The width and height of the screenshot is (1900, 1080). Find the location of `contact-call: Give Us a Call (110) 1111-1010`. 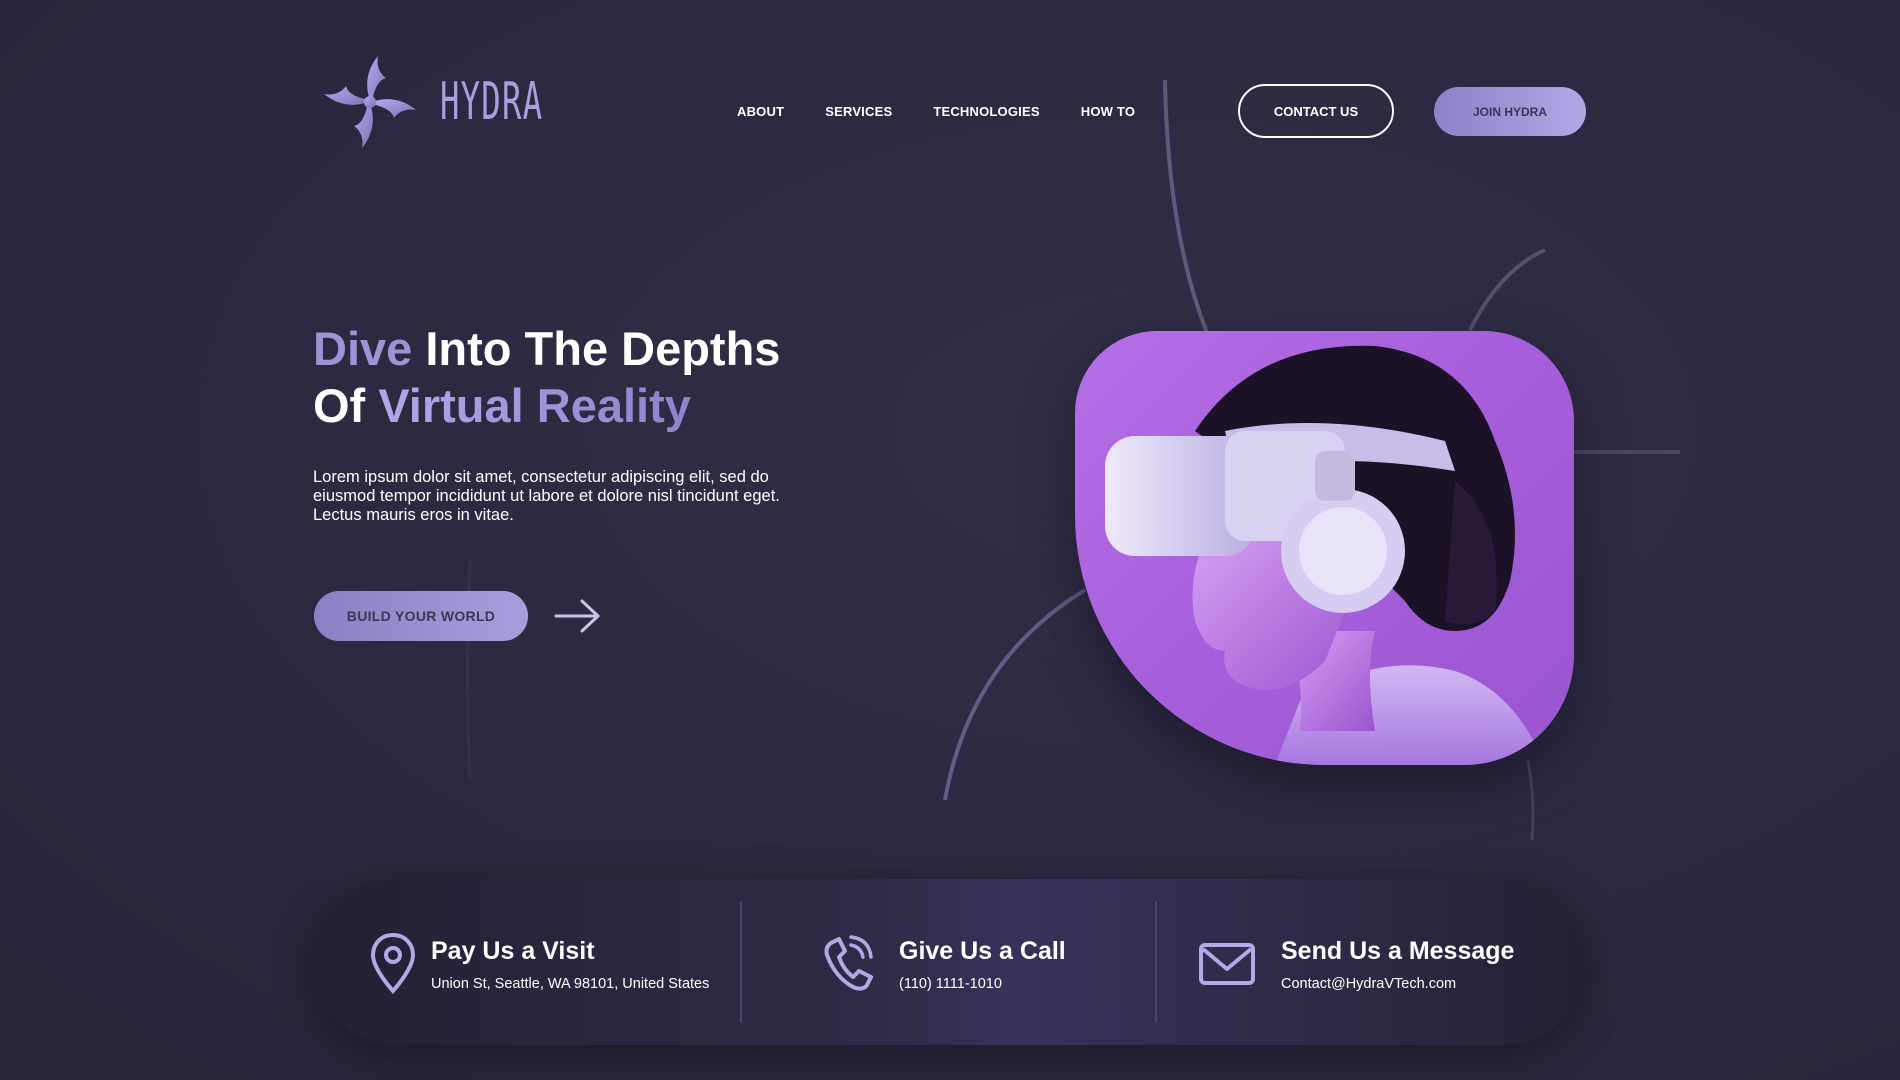

contact-call: Give Us a Call (110) 1111-1010 is located at coordinates (942, 963).